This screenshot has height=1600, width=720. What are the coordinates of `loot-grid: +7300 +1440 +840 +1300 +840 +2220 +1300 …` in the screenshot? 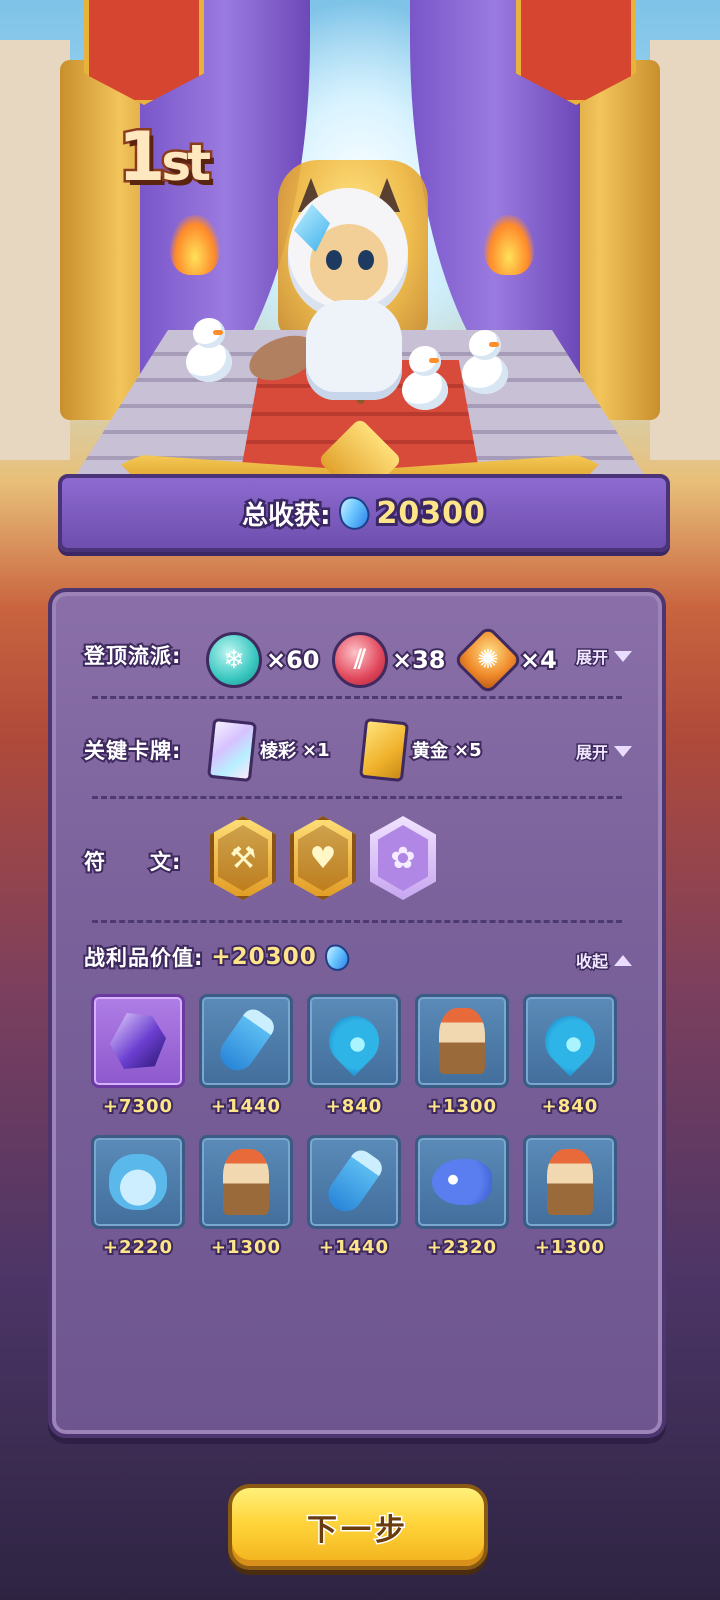 It's located at (356, 1127).